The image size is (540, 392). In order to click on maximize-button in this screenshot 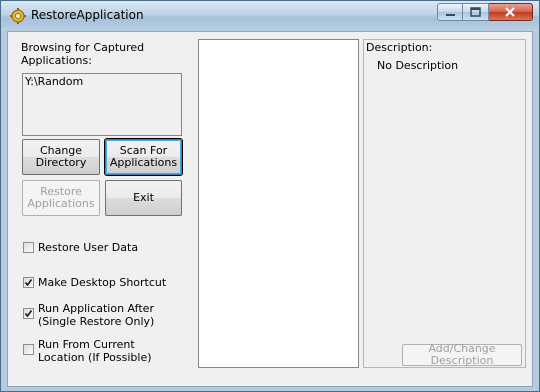, I will do `click(476, 12)`.